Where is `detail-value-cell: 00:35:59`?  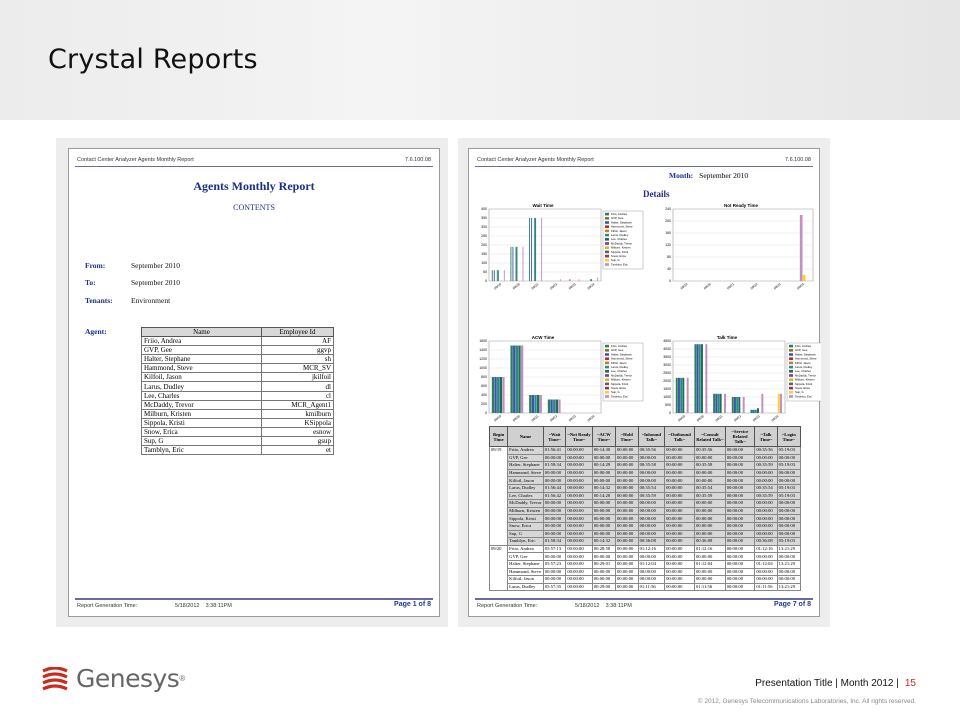
detail-value-cell: 00:35:59 is located at coordinates (766, 496).